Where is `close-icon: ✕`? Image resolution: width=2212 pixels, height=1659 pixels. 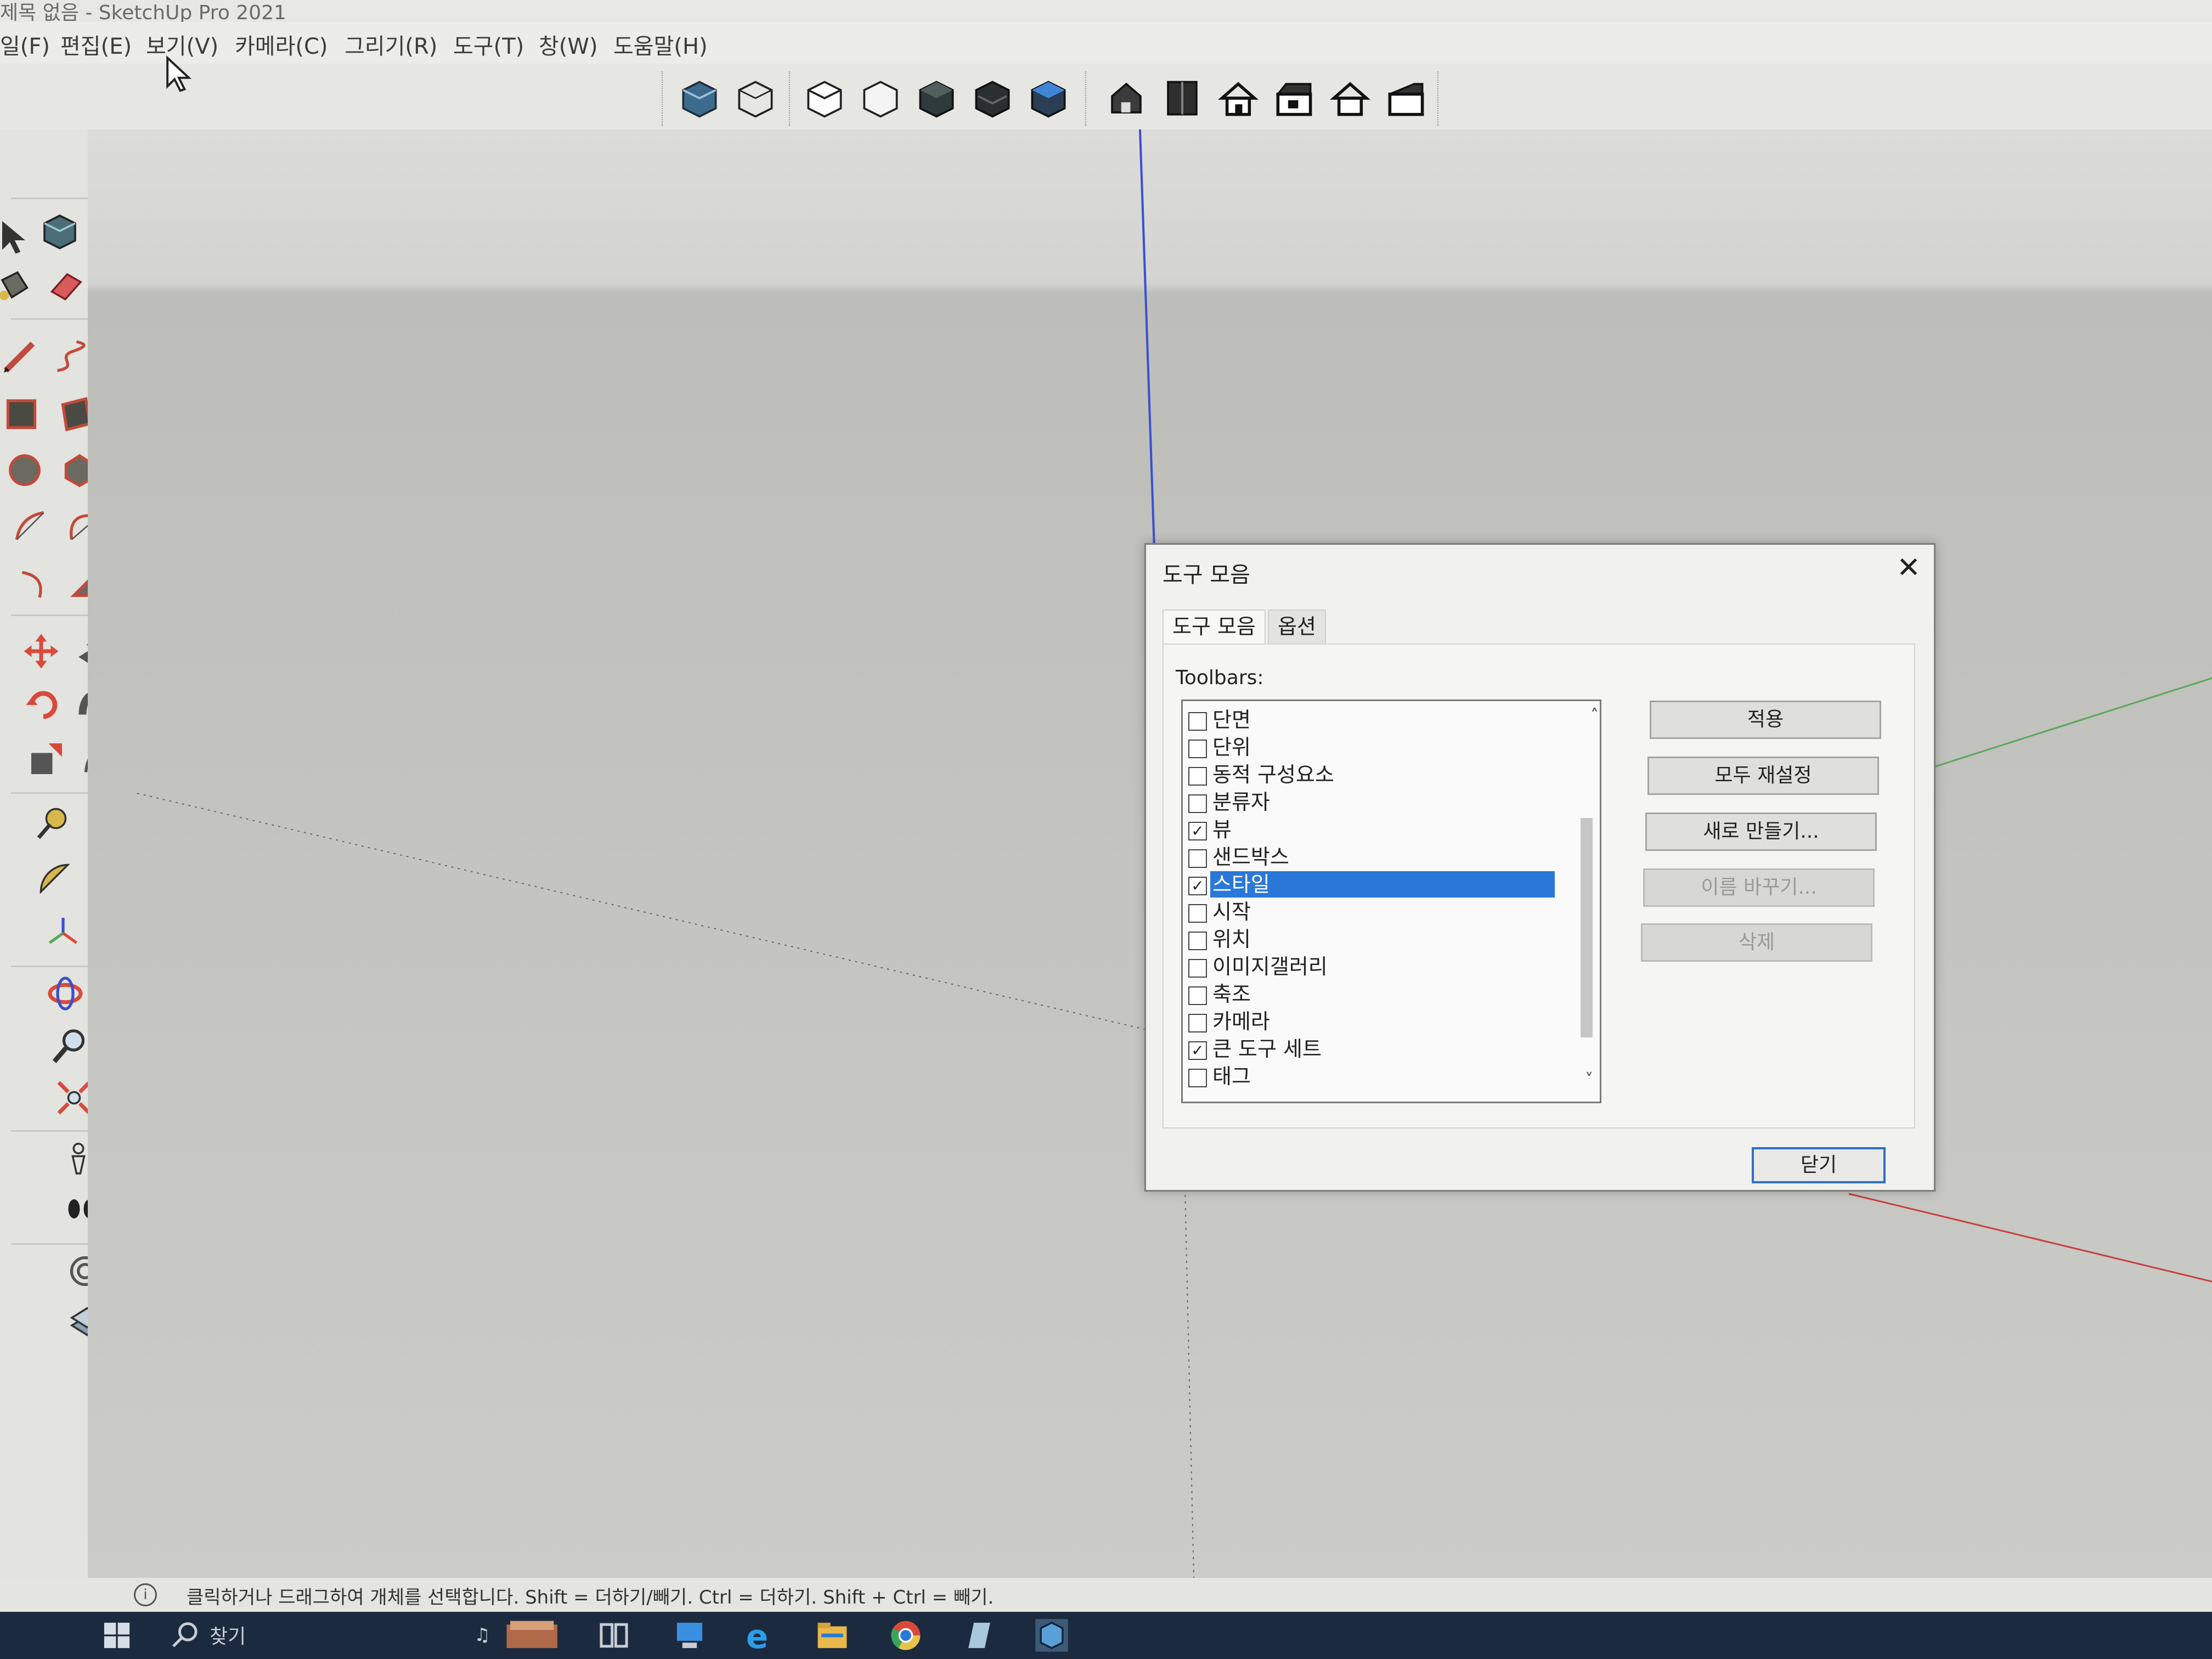
close-icon: ✕ is located at coordinates (1909, 567).